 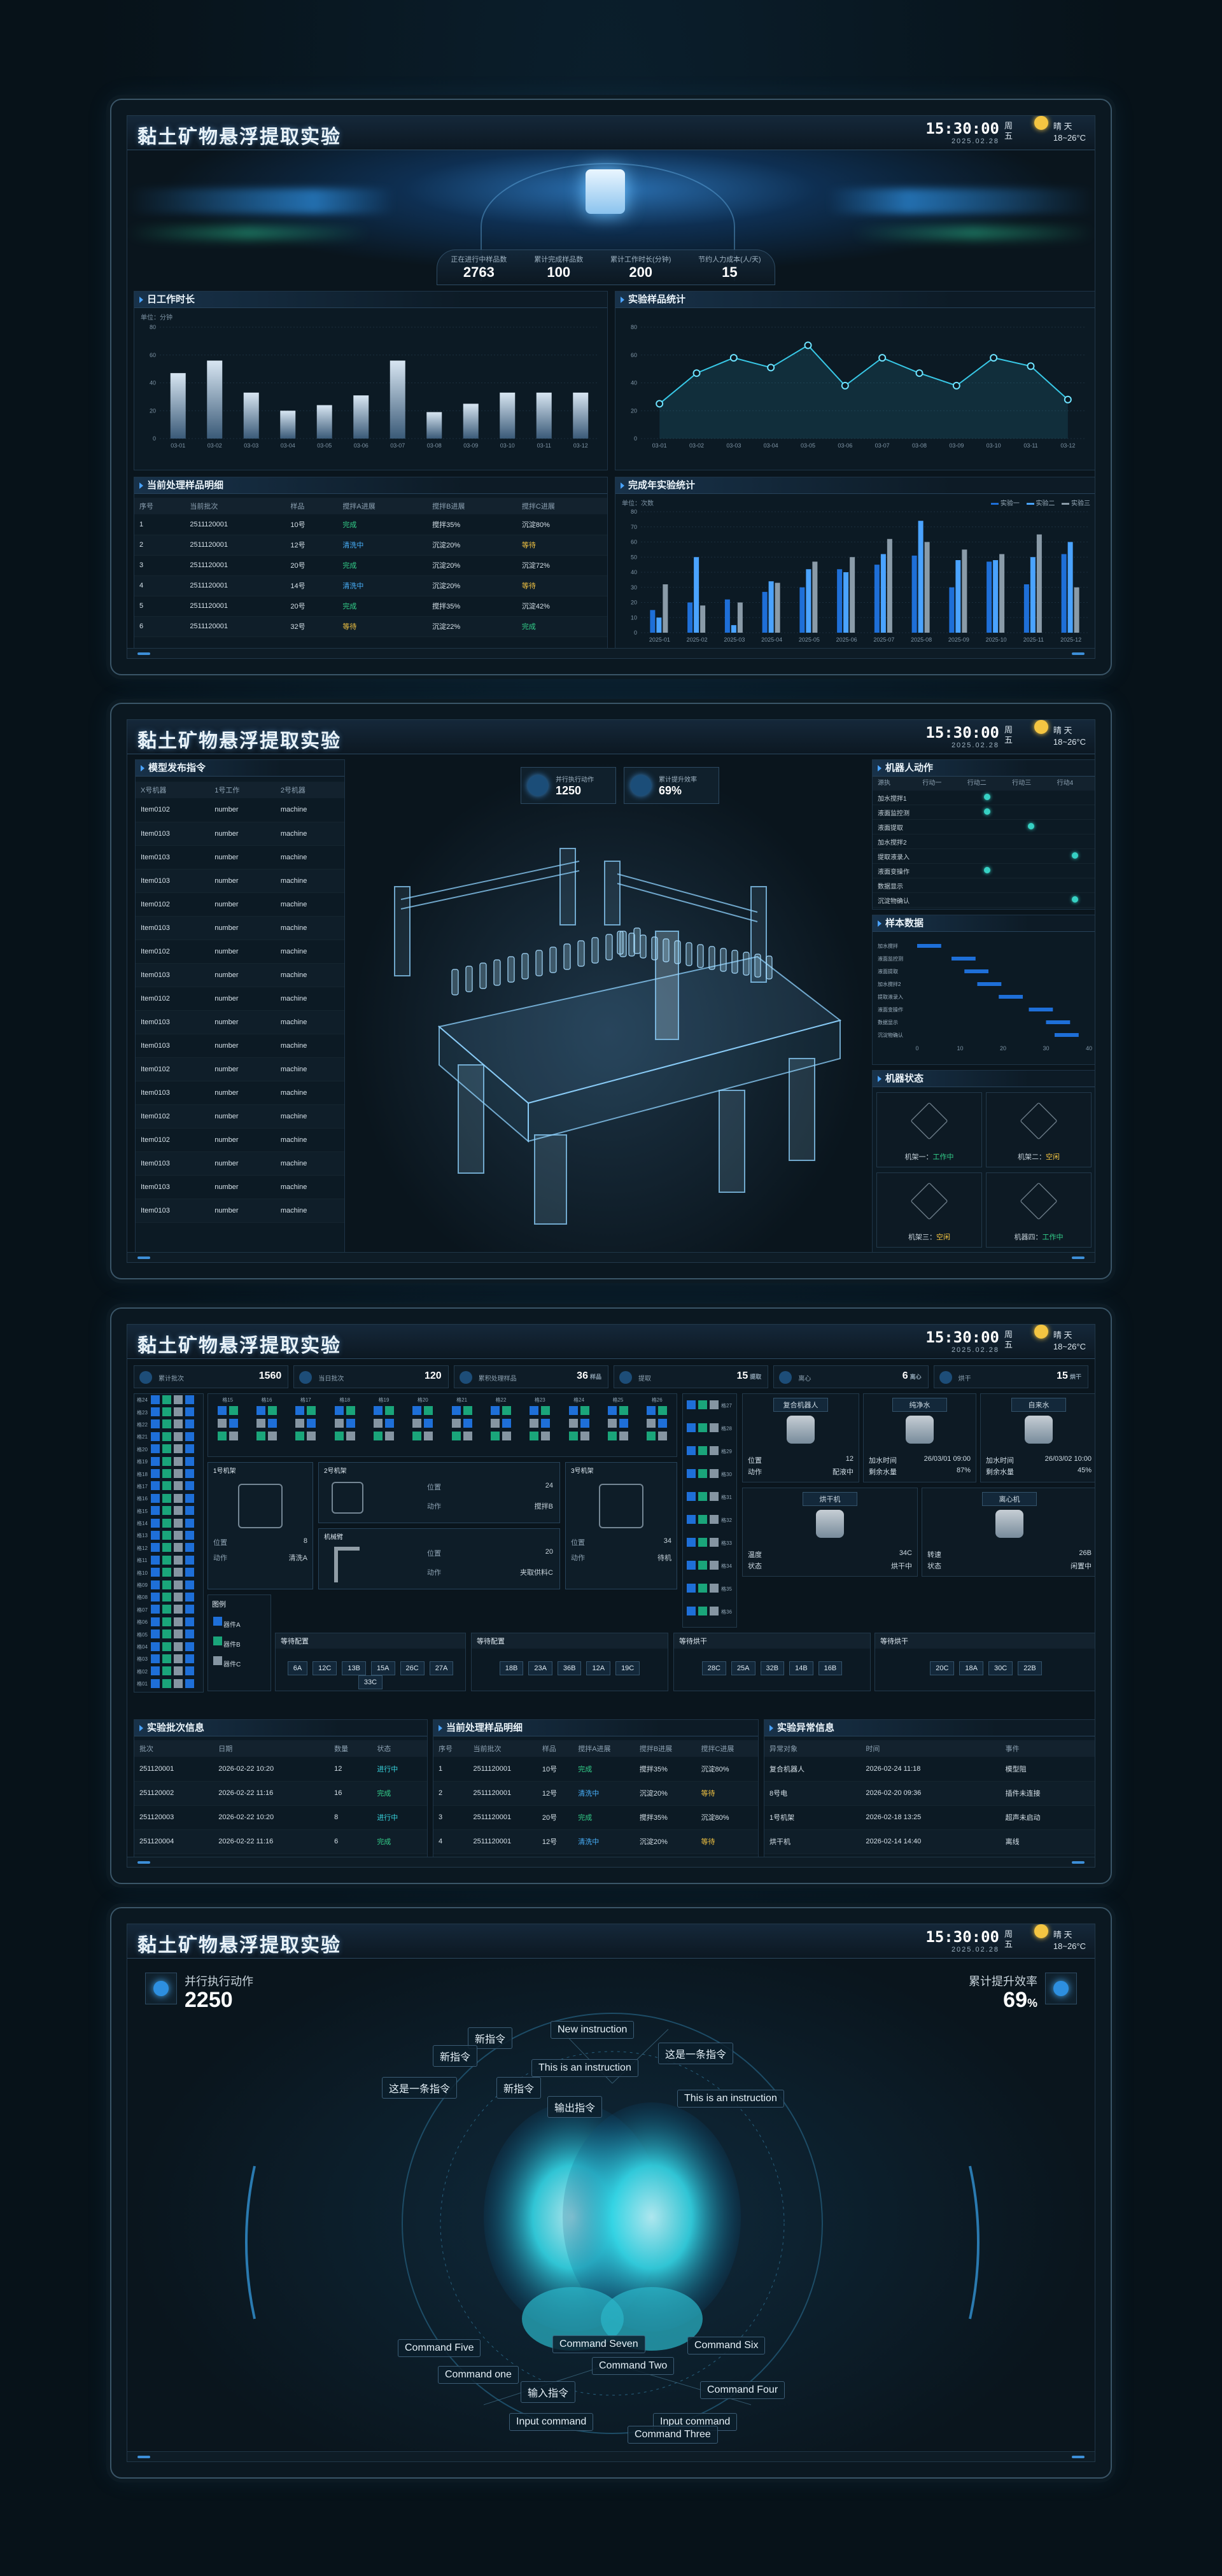 I want to click on queue-chip: 23A, so click(x=540, y=1668).